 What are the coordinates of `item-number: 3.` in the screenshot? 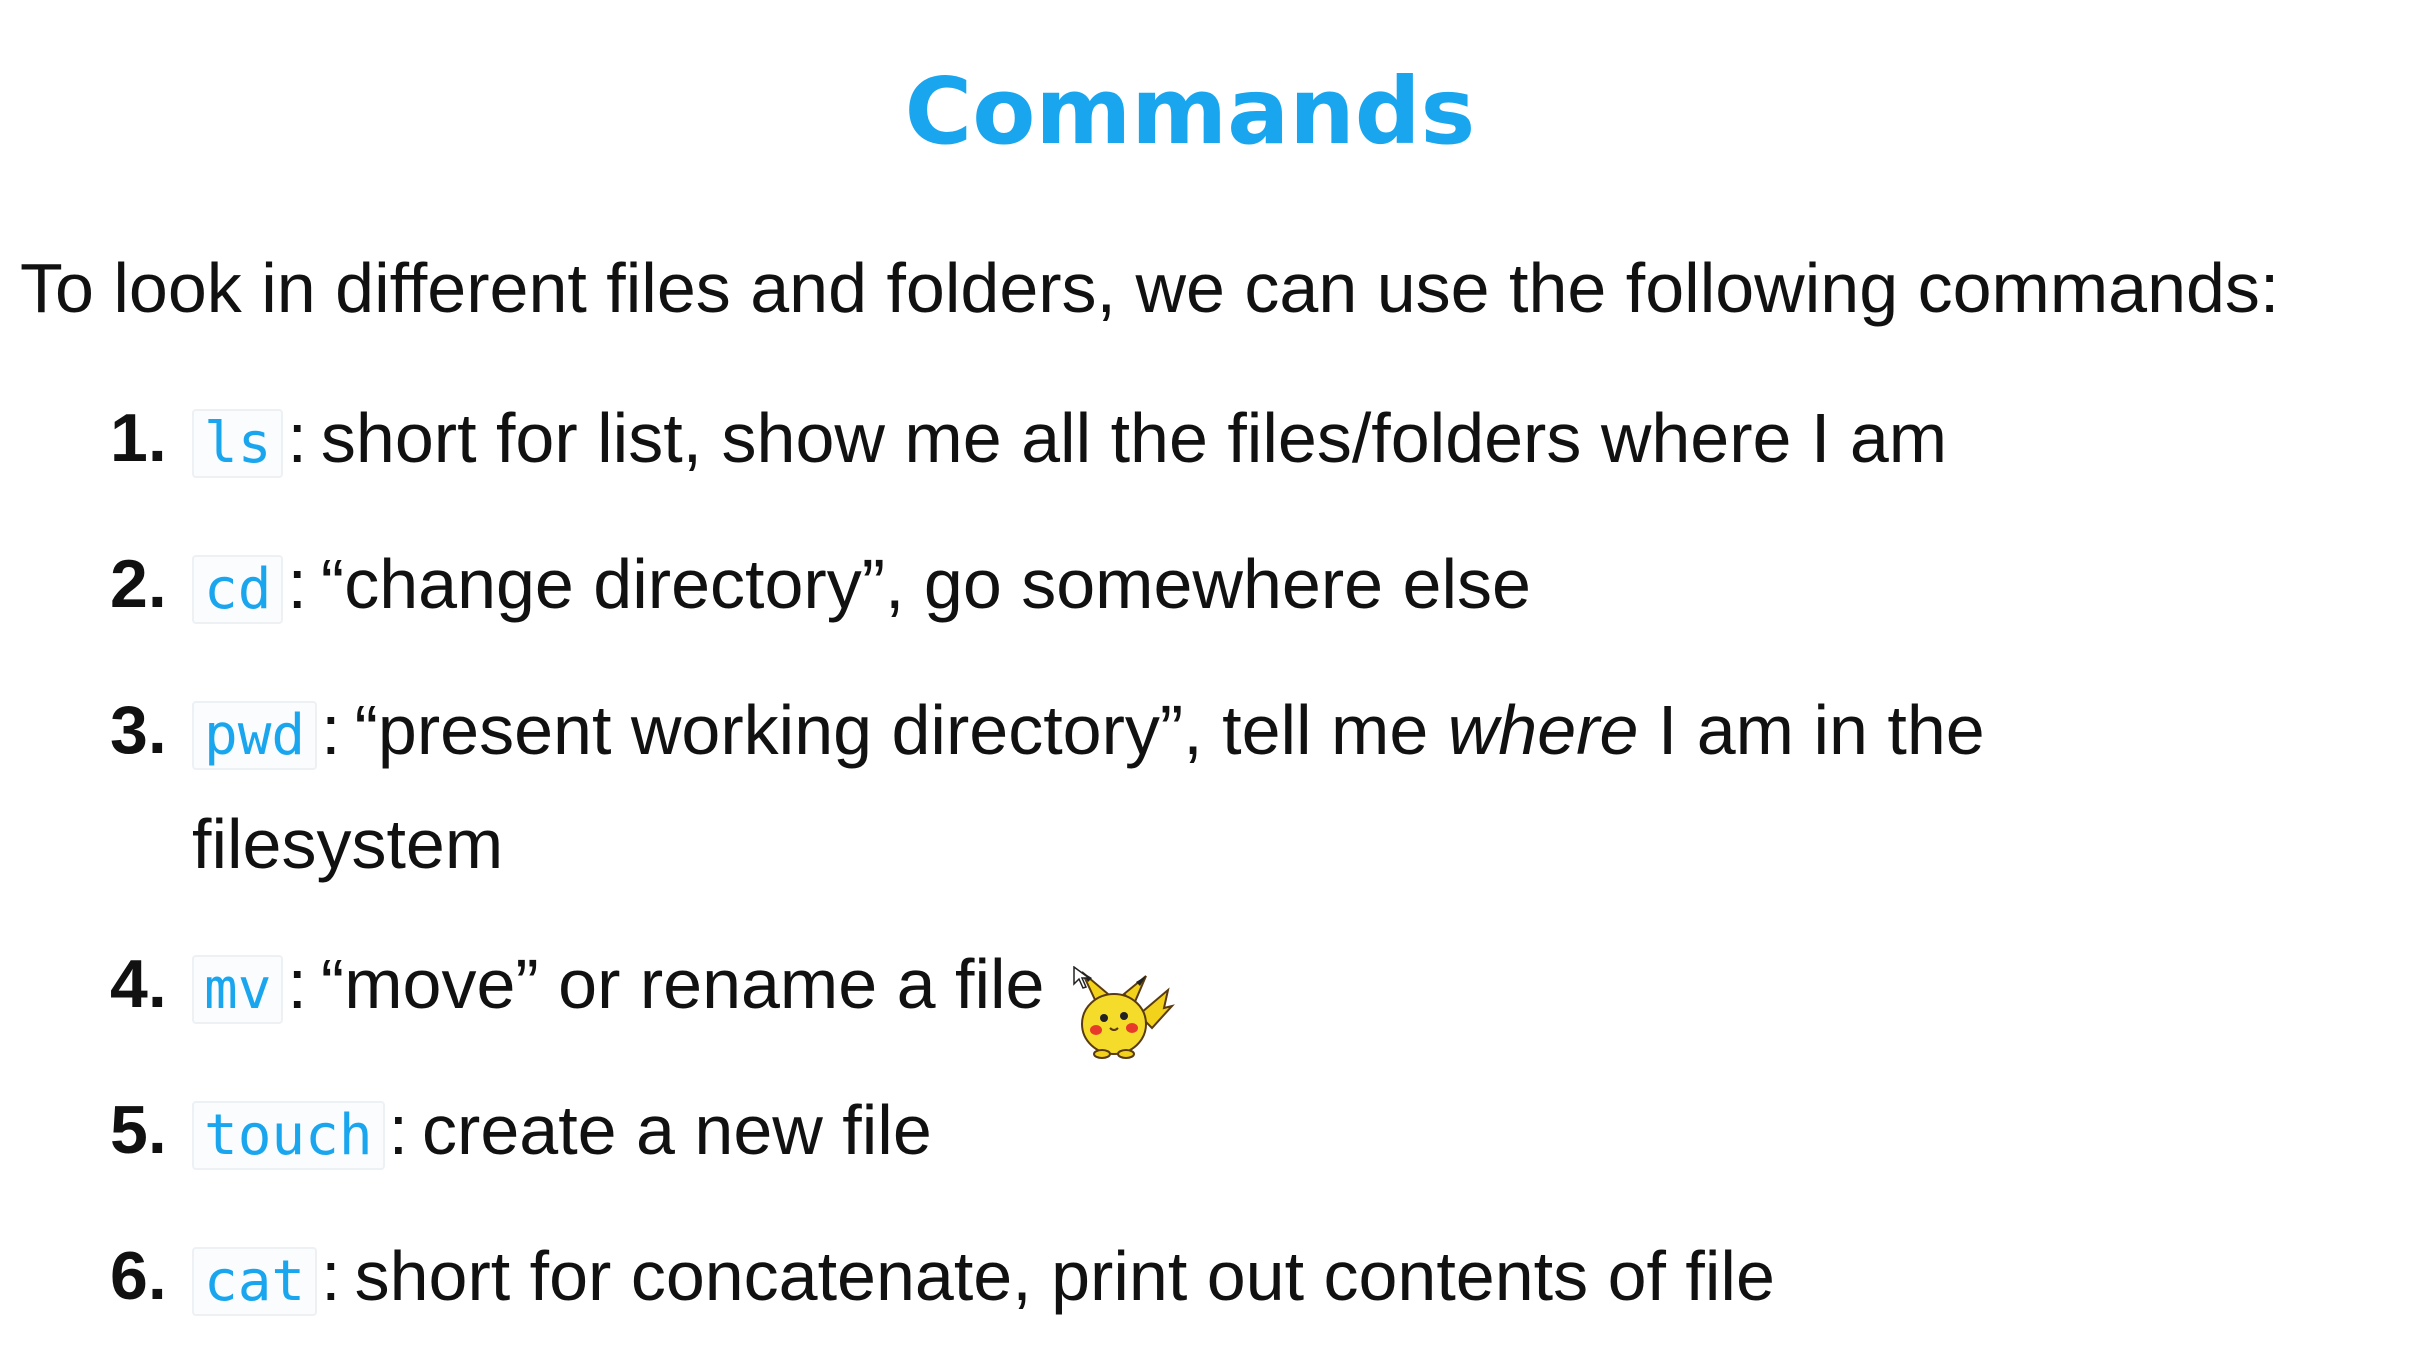 It's located at (138, 730).